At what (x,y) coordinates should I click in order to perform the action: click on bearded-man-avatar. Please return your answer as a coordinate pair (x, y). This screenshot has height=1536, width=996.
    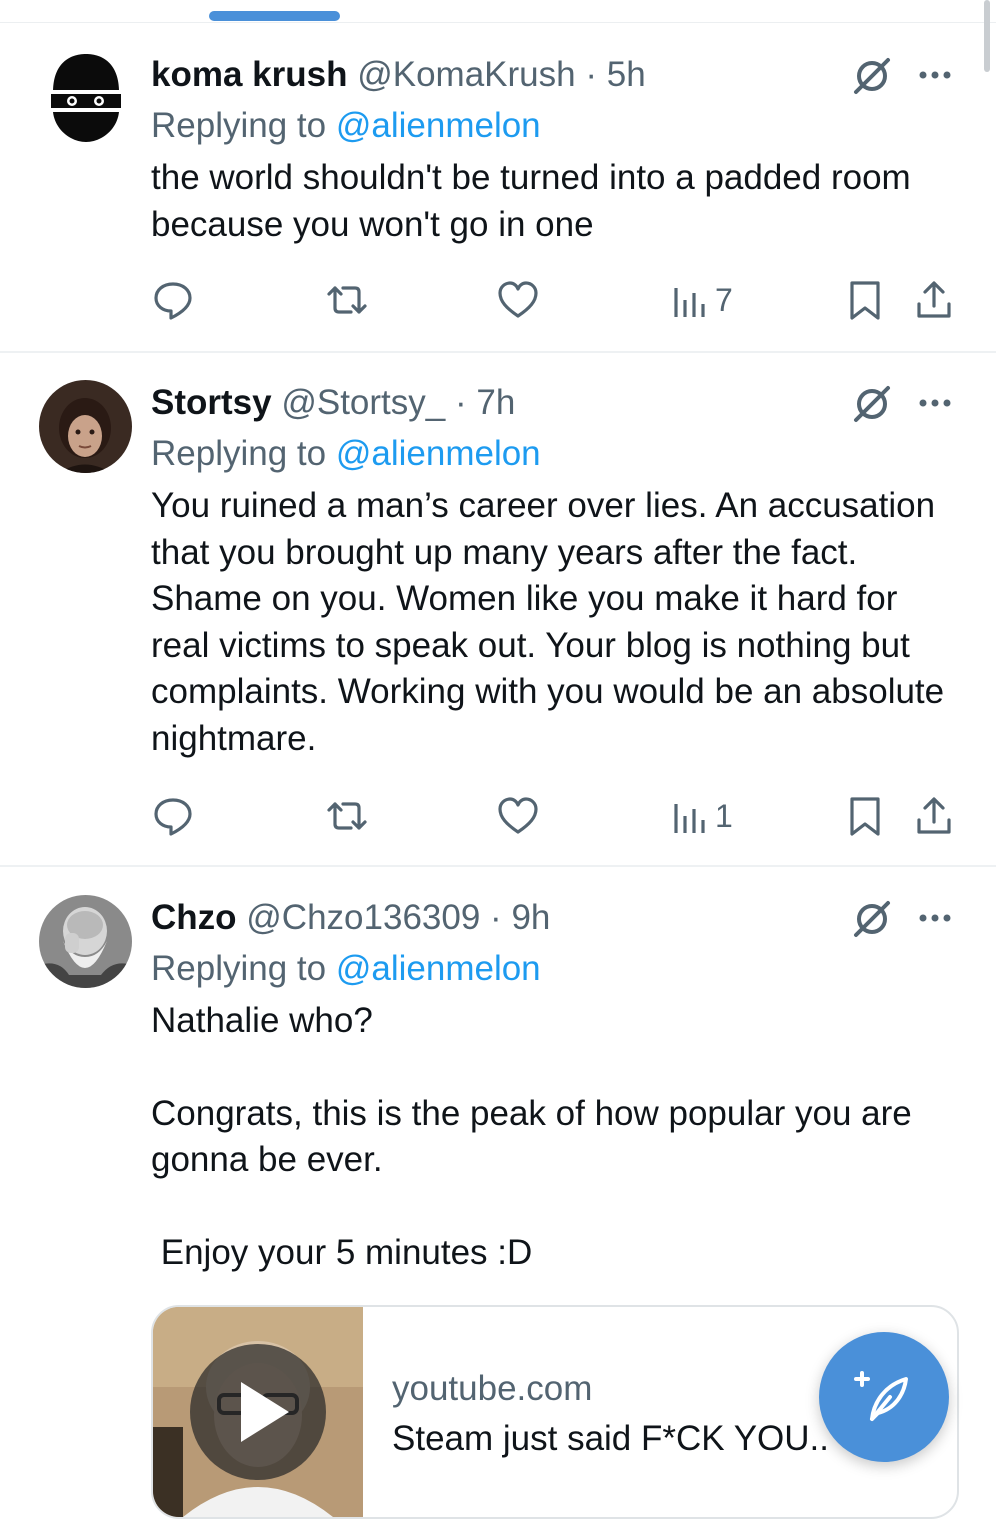
    Looking at the image, I should click on (85, 941).